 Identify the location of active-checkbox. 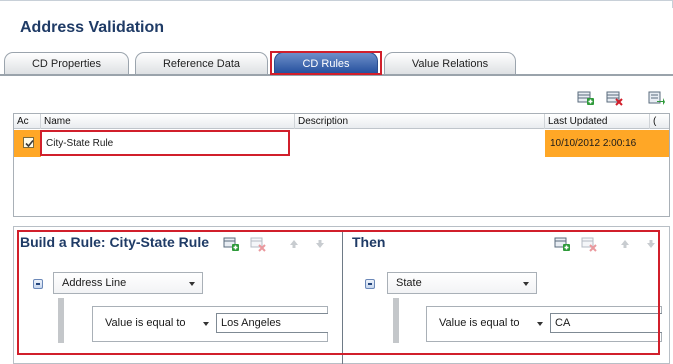
(28, 142).